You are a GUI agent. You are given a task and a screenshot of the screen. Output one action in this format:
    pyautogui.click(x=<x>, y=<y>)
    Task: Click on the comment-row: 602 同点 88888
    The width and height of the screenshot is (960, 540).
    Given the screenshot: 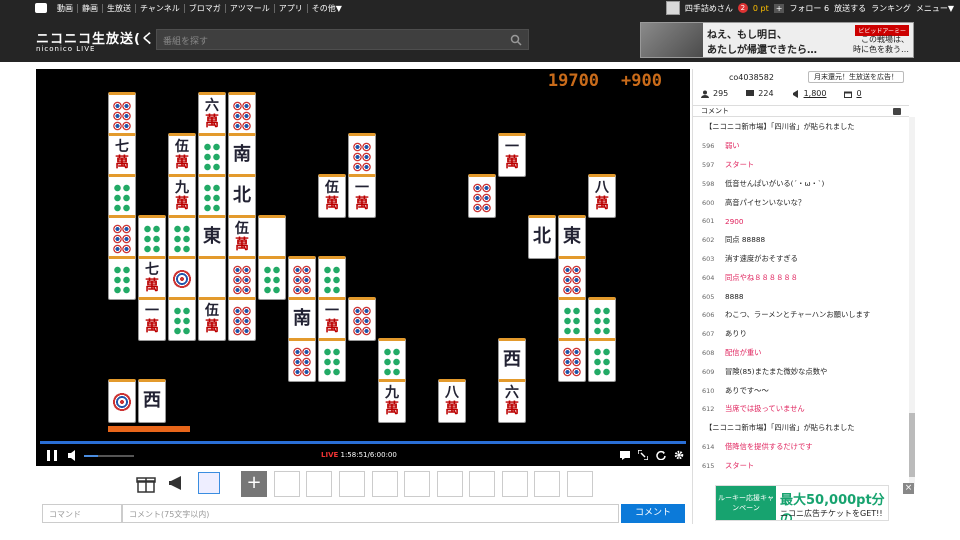 What is the action you would take?
    pyautogui.click(x=801, y=240)
    